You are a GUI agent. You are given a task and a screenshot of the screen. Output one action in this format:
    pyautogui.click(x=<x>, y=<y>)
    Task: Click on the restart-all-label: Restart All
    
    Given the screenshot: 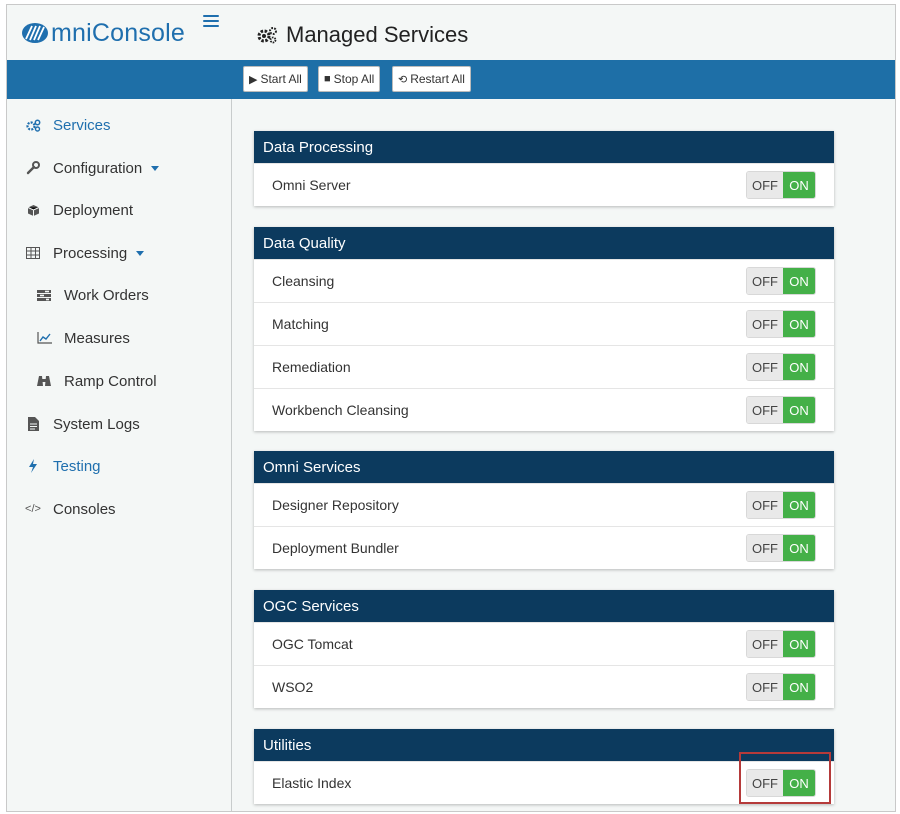 What is the action you would take?
    pyautogui.click(x=437, y=79)
    